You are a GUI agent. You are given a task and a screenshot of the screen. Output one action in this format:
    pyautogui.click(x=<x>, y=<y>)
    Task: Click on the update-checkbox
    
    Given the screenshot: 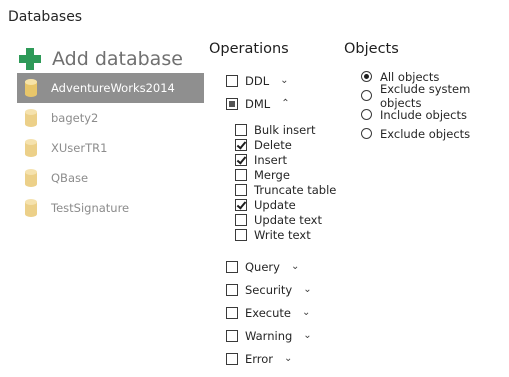 What is the action you would take?
    pyautogui.click(x=241, y=204)
    